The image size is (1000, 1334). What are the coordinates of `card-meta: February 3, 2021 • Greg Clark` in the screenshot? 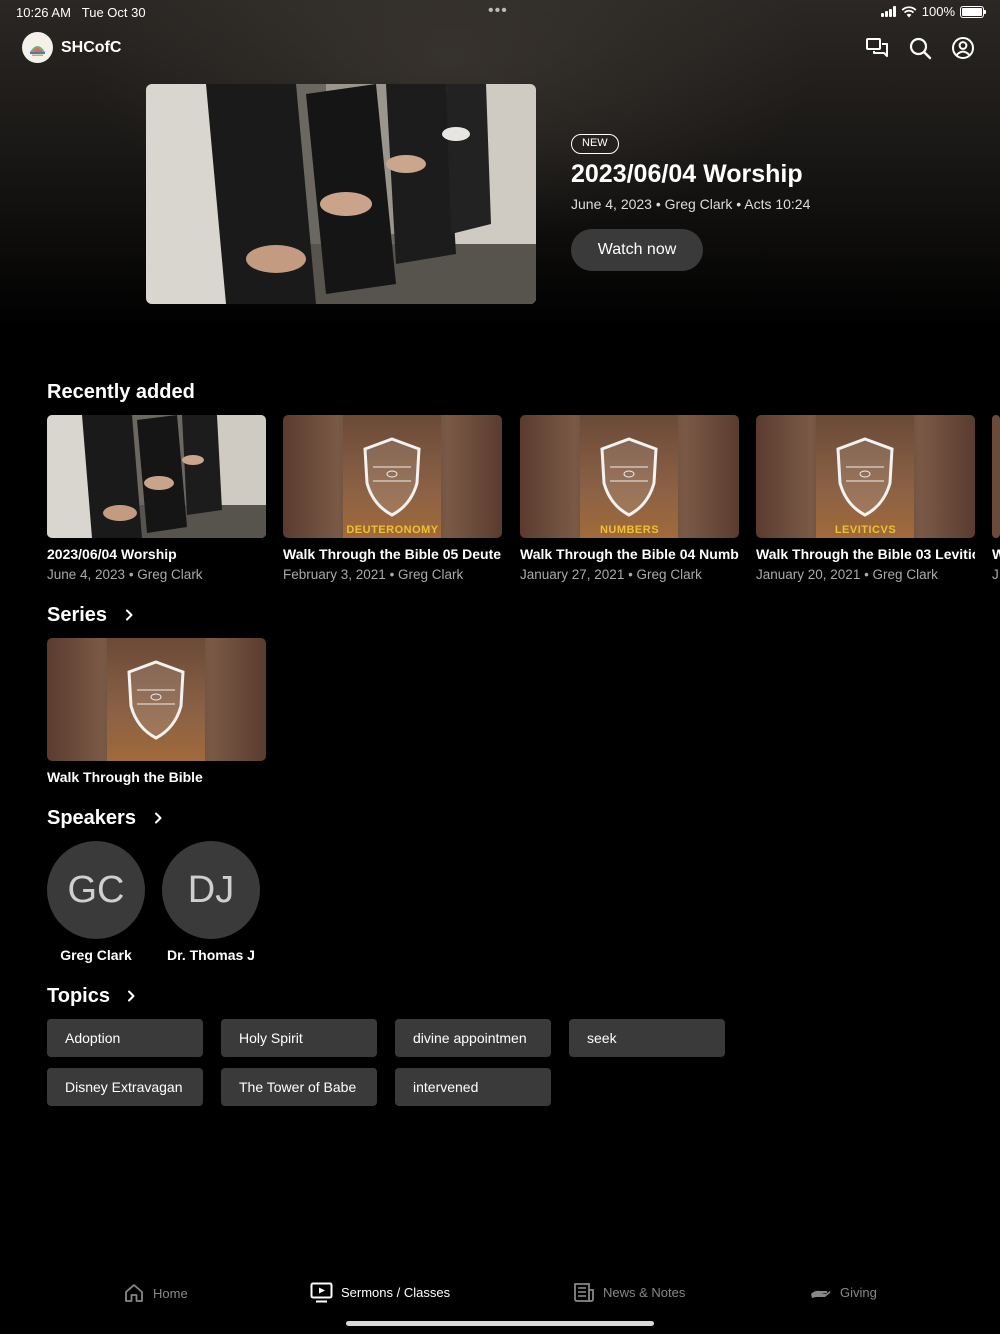 It's located at (373, 574).